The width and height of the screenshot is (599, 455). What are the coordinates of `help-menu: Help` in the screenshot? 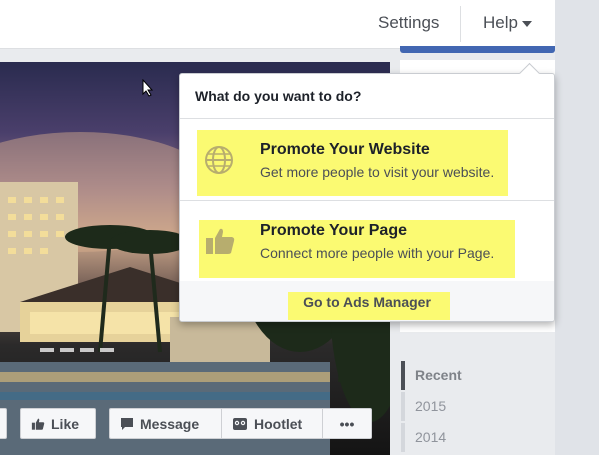 It's located at (507, 24).